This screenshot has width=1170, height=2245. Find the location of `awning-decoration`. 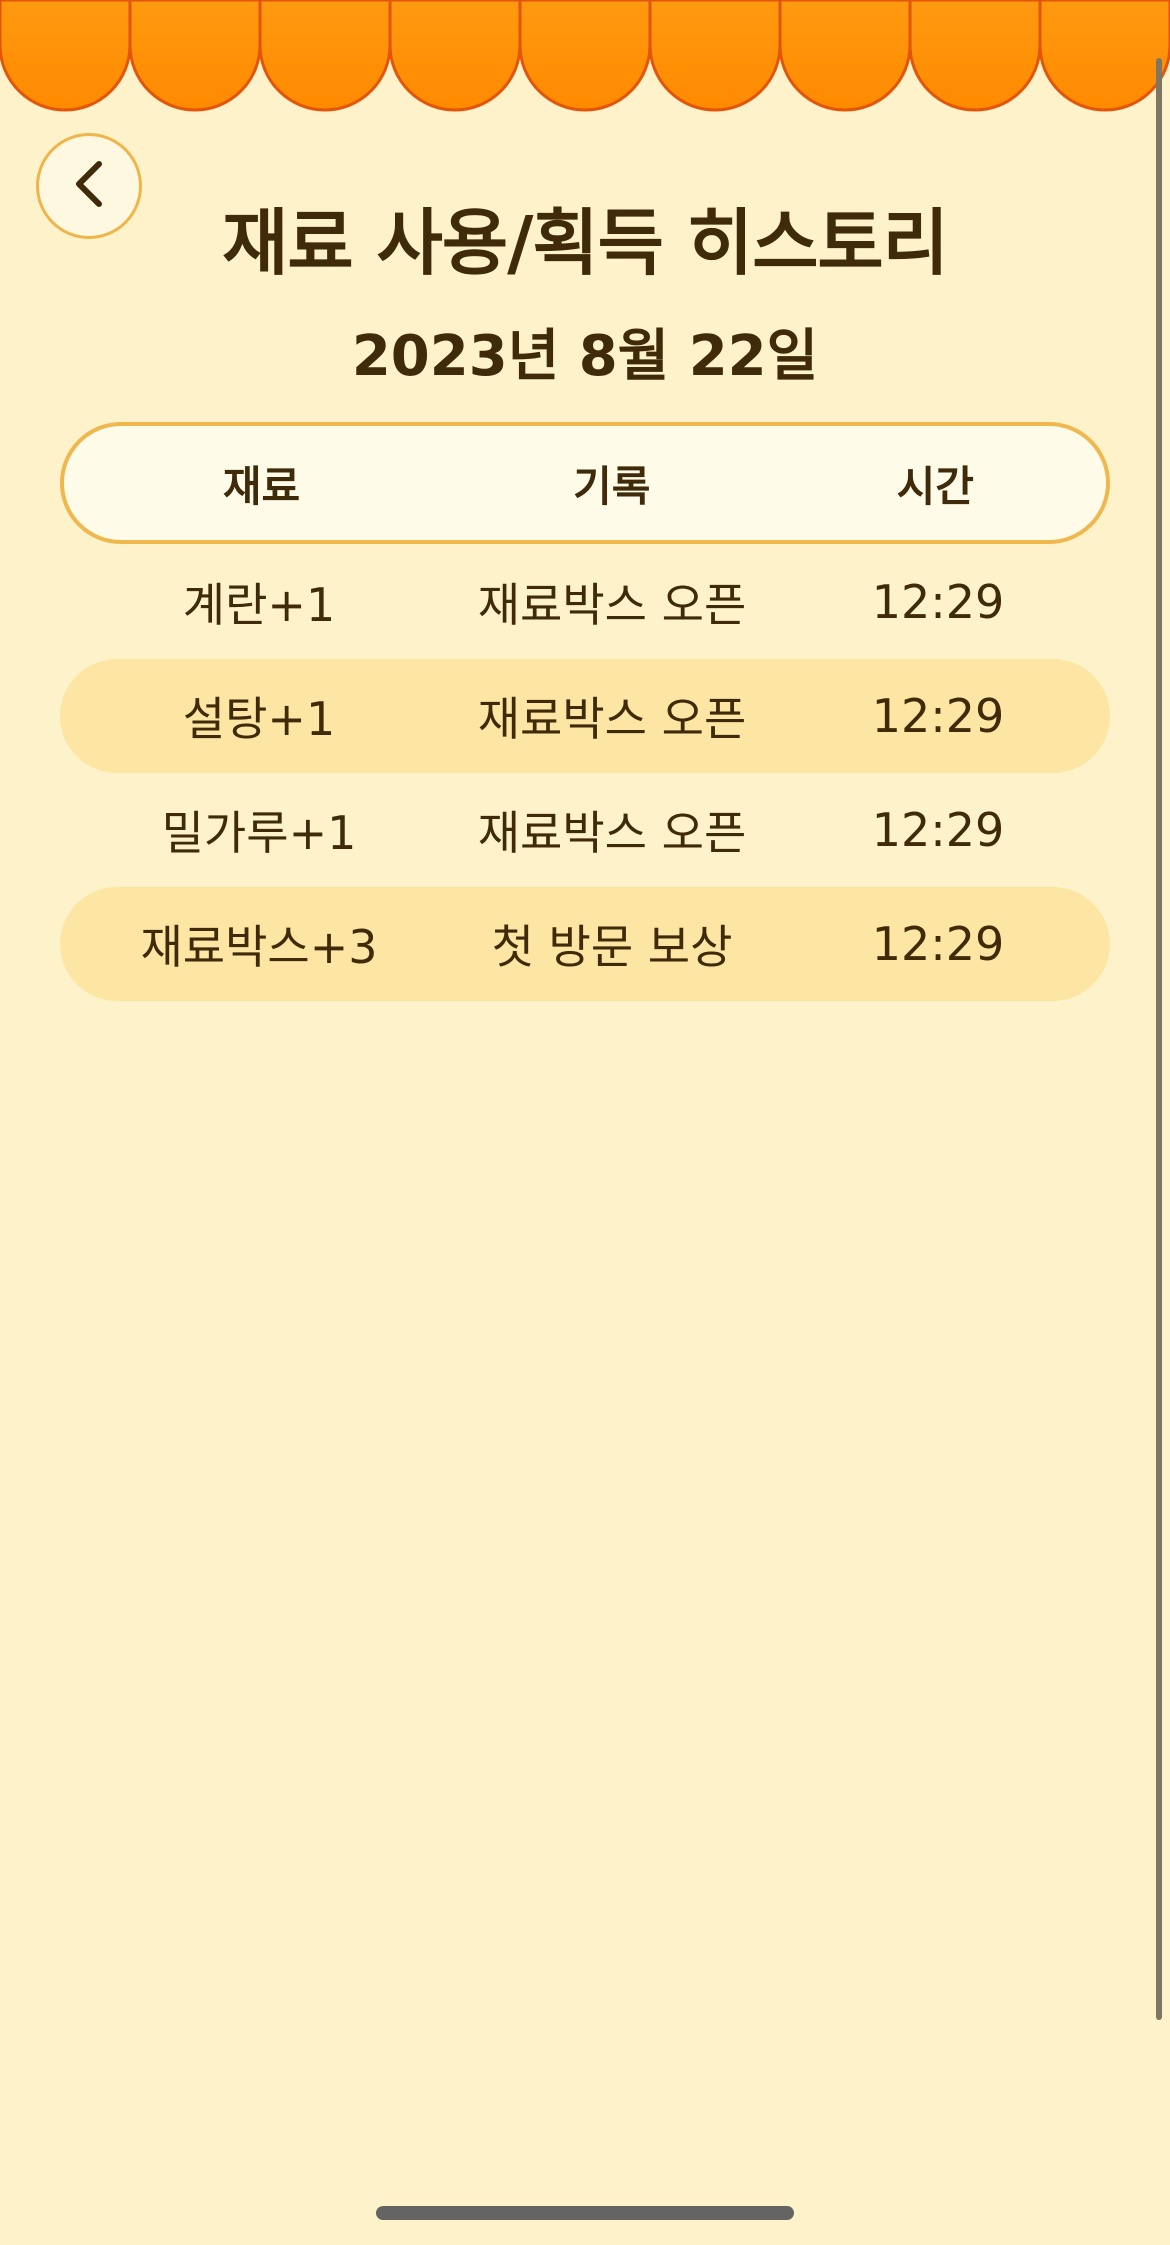

awning-decoration is located at coordinates (585, 57).